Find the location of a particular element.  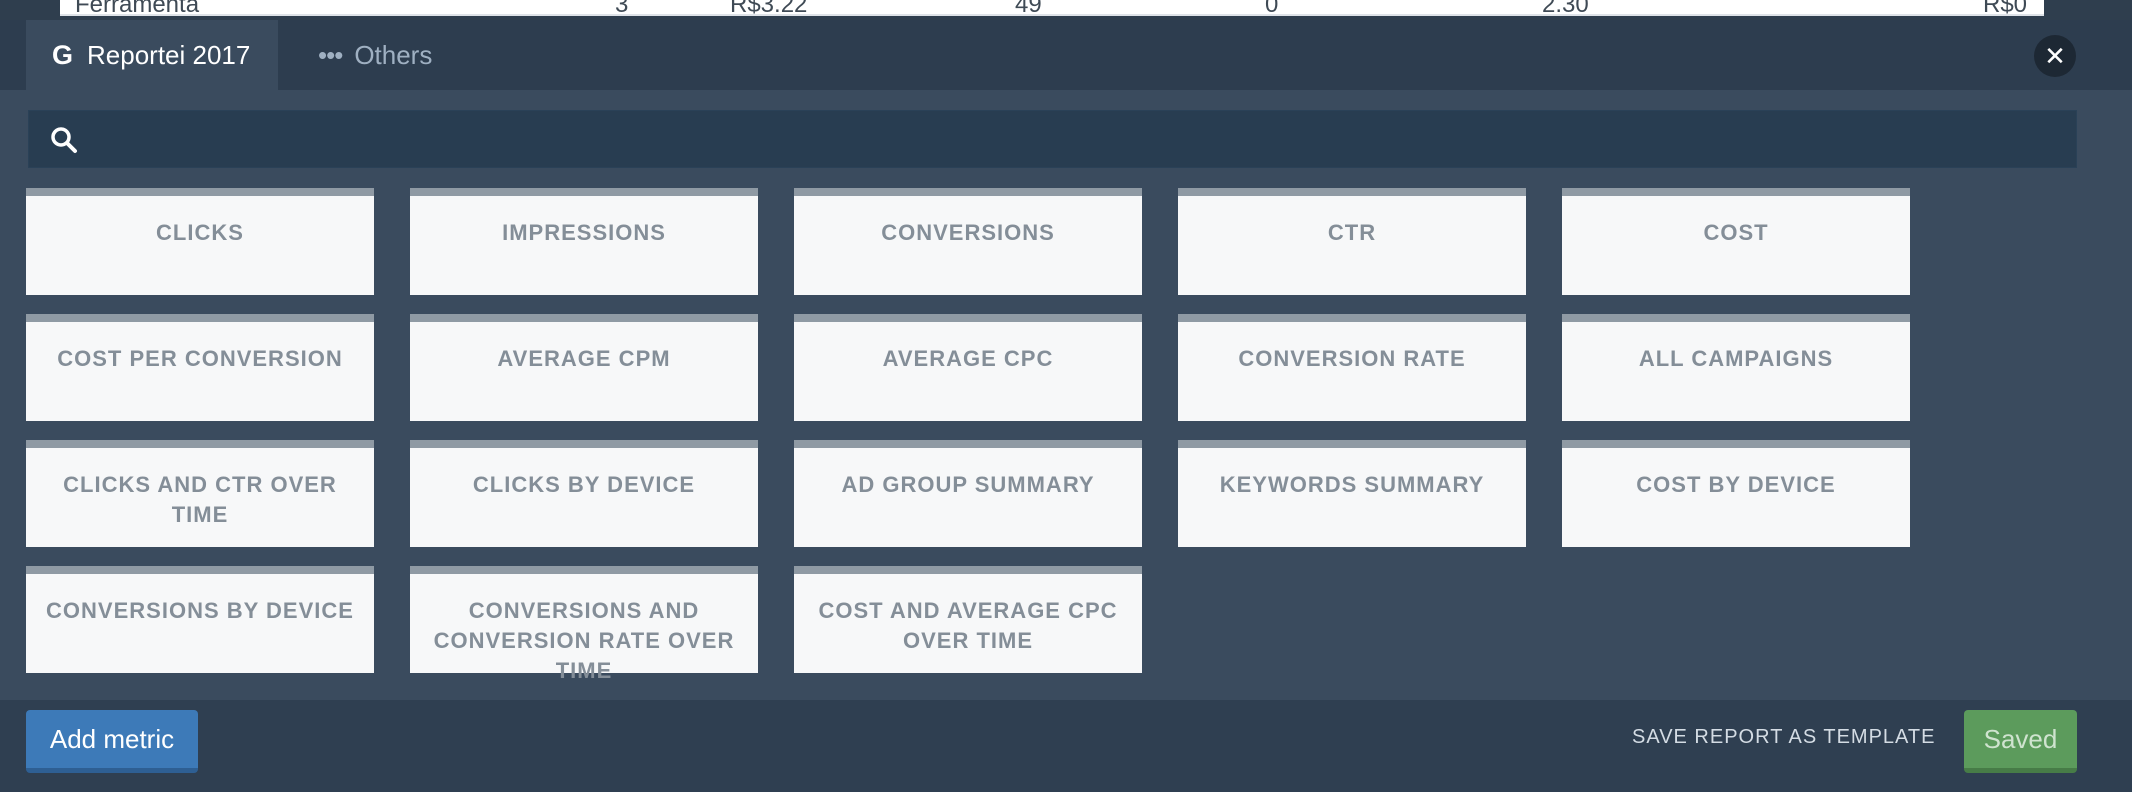

row-name: Ferramenta is located at coordinates (137, 8).